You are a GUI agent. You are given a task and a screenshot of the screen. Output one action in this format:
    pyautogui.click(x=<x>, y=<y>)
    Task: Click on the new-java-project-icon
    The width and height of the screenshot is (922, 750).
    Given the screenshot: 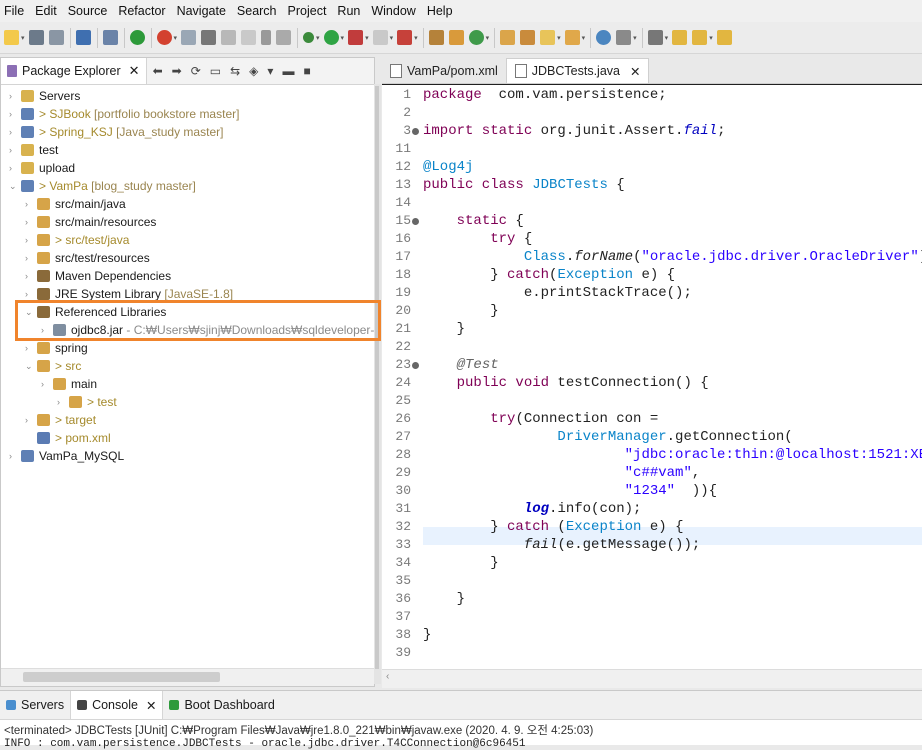 What is the action you would take?
    pyautogui.click(x=436, y=37)
    